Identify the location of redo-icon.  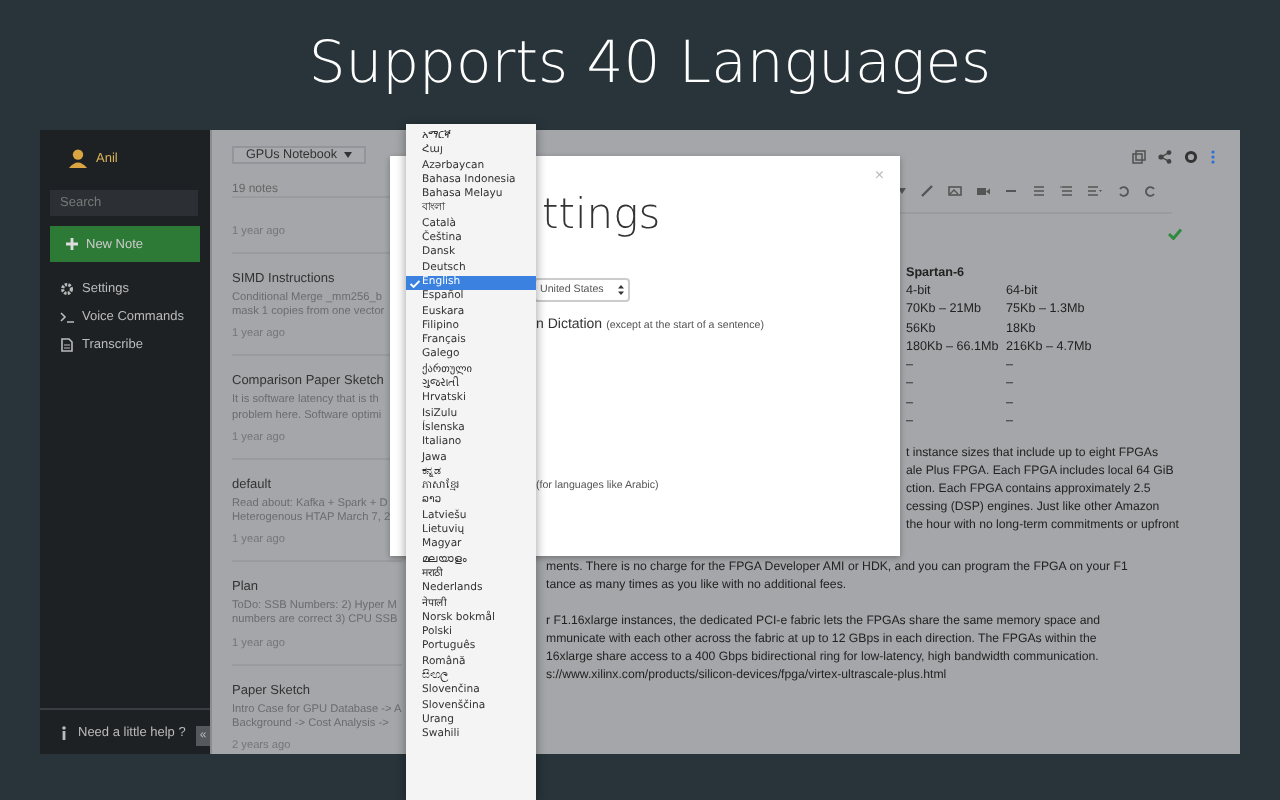
(1151, 191).